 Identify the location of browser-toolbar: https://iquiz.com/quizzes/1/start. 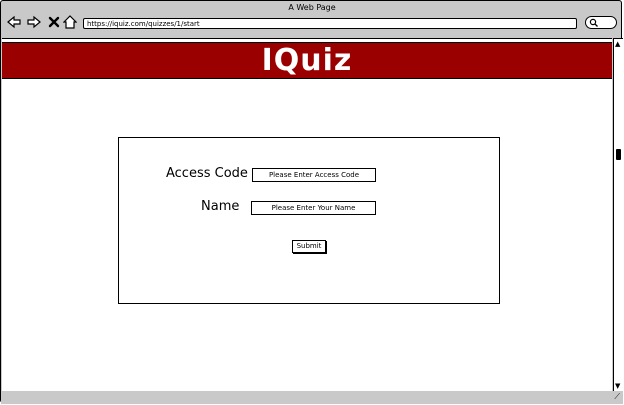
(312, 23).